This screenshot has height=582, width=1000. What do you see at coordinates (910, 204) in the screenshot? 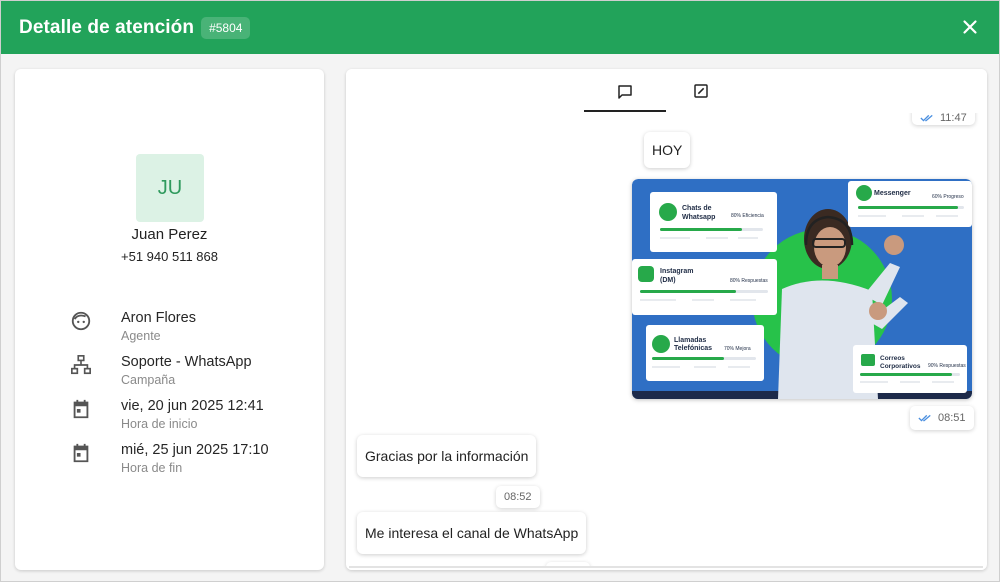
I see `messenger-card: Messenger 60% Progreso` at bounding box center [910, 204].